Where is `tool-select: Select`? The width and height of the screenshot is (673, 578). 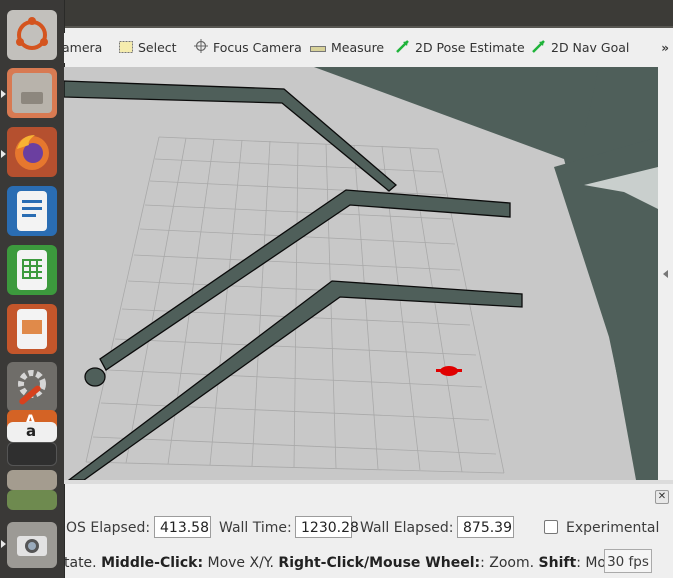 tool-select: Select is located at coordinates (148, 48).